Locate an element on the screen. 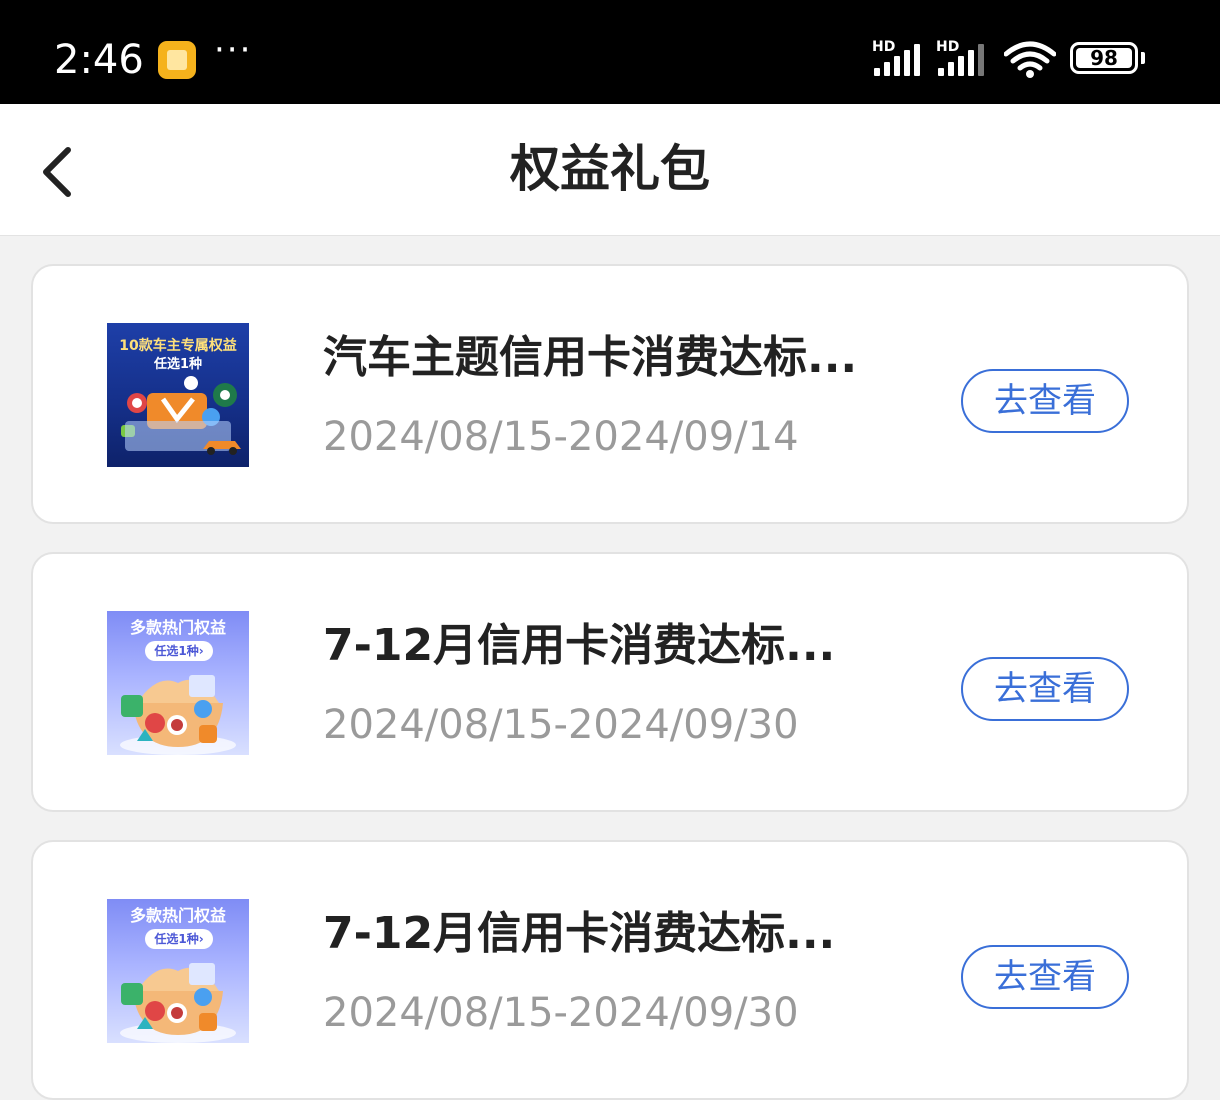 This screenshot has width=1220, height=1100. thumbnail-subtitle: 任选1种 is located at coordinates (178, 364).